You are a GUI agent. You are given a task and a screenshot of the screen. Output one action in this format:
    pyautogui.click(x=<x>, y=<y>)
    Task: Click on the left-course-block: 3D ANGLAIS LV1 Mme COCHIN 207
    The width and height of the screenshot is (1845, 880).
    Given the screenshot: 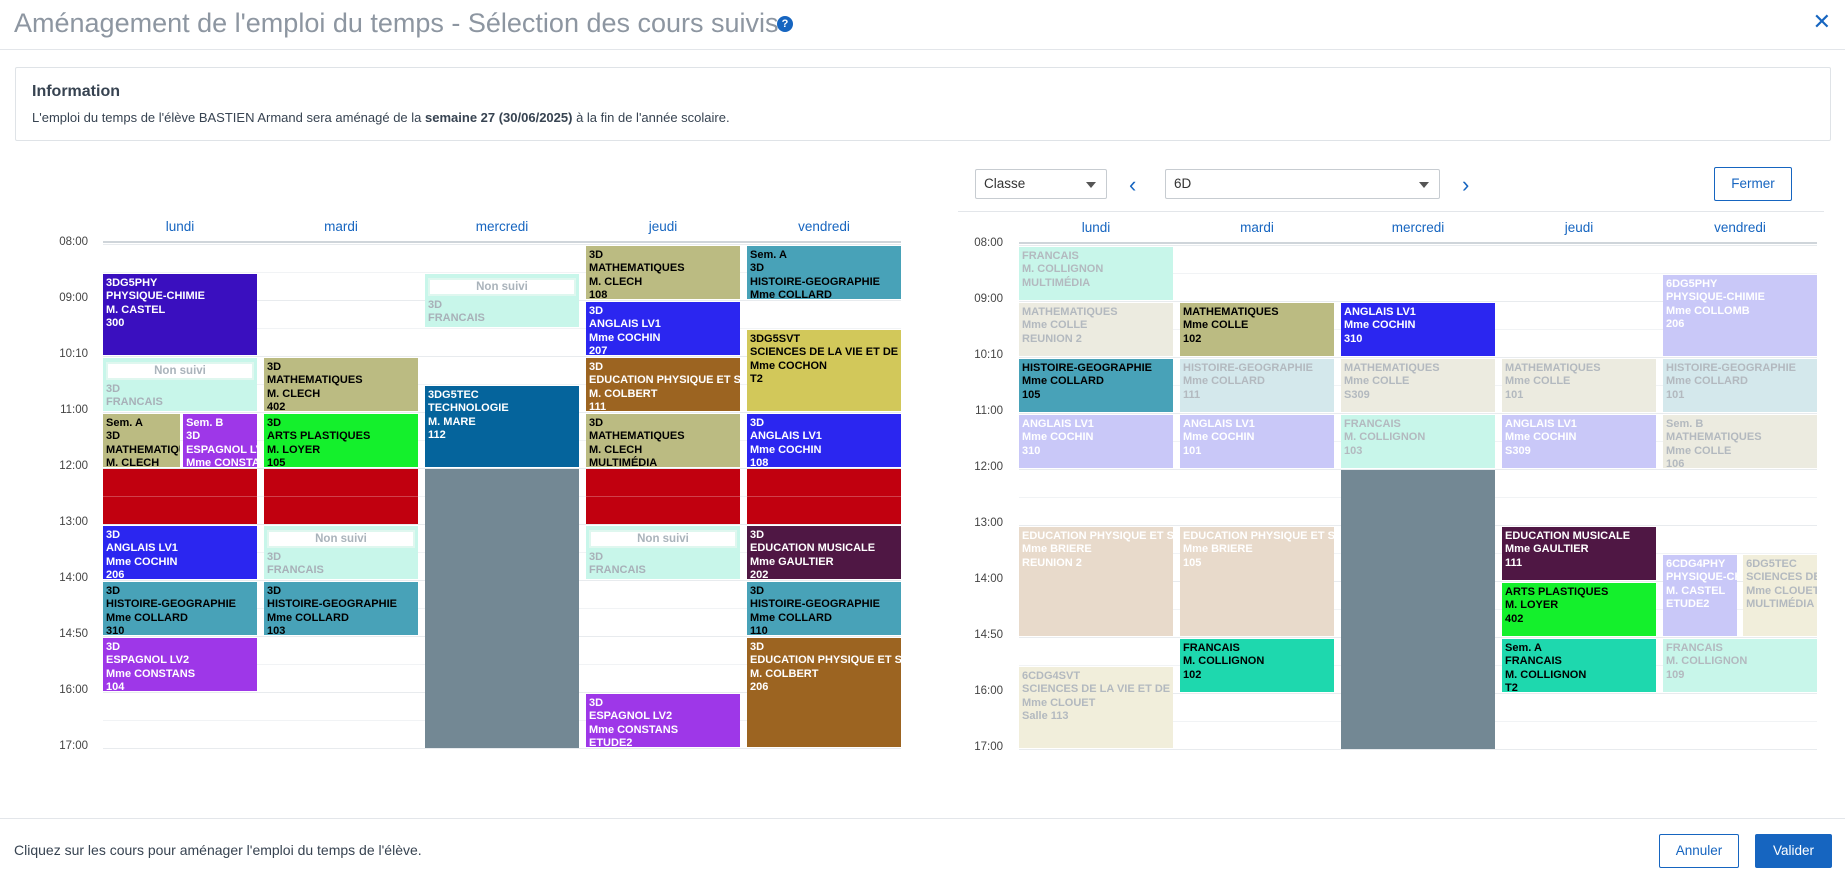 What is the action you would take?
    pyautogui.click(x=663, y=328)
    